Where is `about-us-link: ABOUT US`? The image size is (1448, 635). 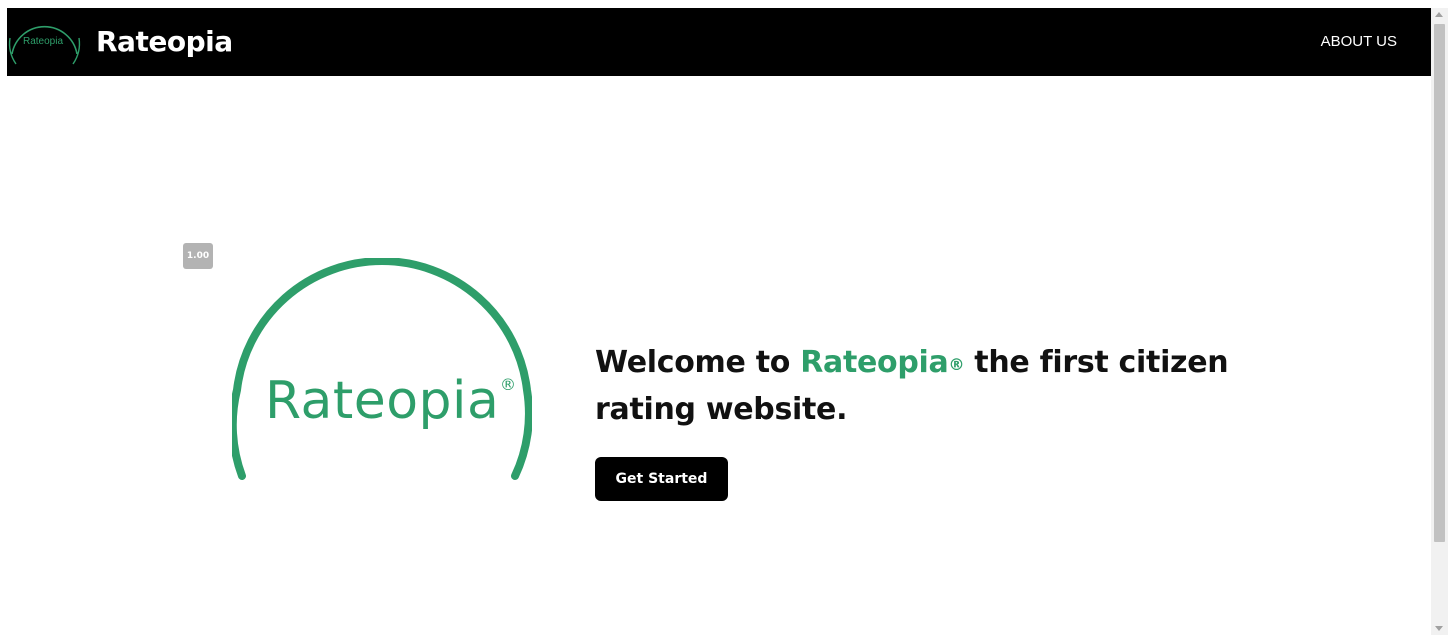 about-us-link: ABOUT US is located at coordinates (1359, 42).